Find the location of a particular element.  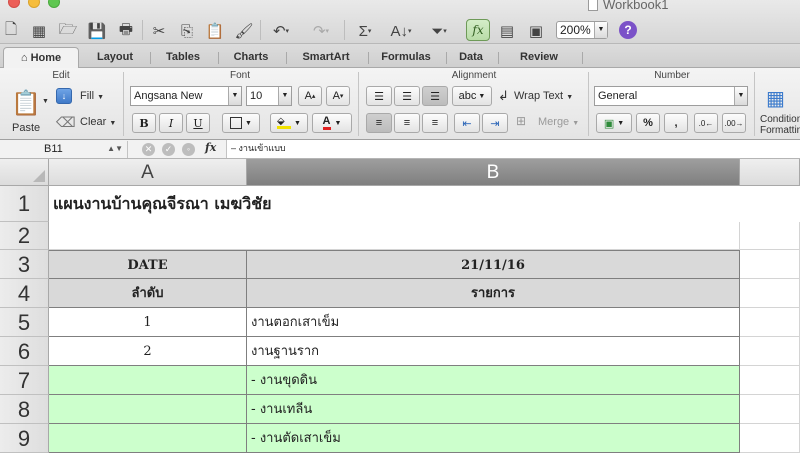

conditional-formatting-icon: ▦ is located at coordinates (775, 98).